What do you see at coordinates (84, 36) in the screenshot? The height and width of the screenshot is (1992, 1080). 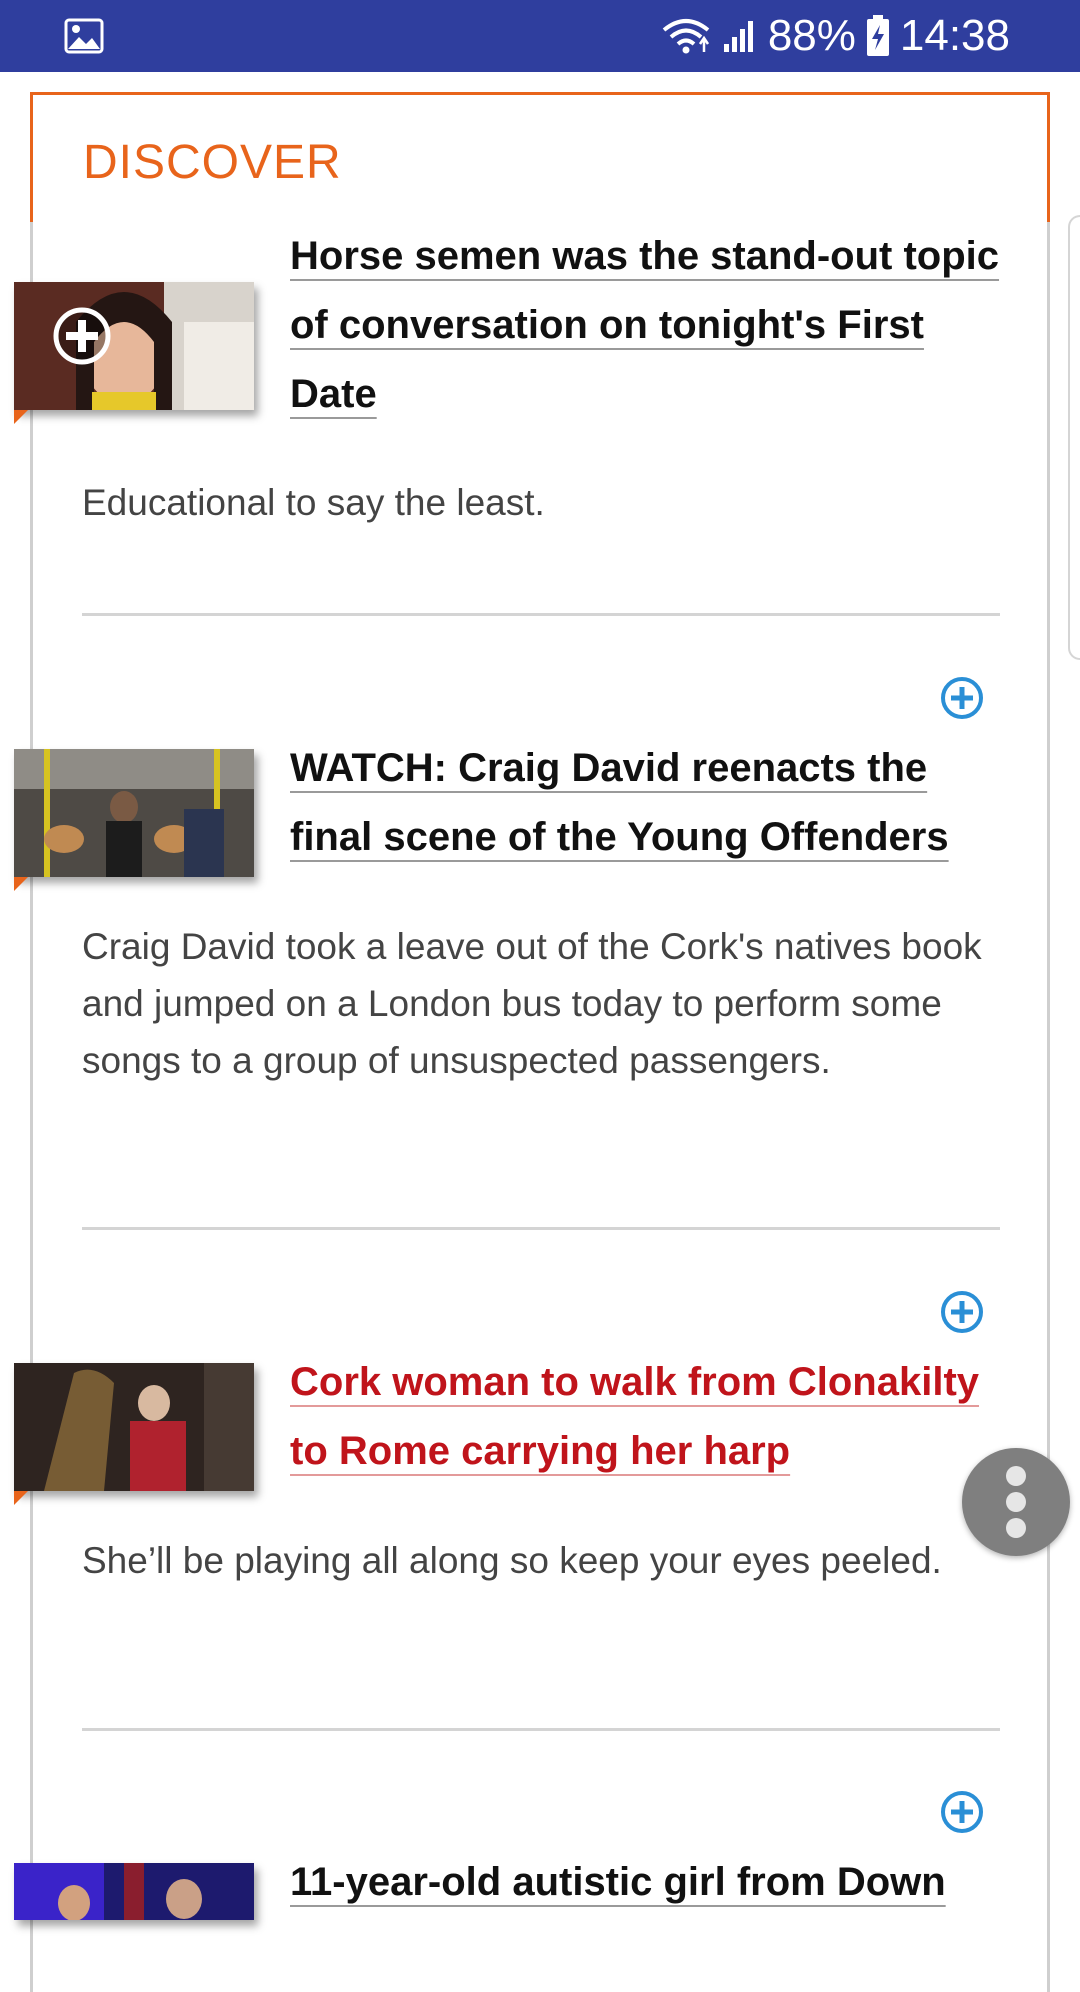 I see `gallery-icon` at bounding box center [84, 36].